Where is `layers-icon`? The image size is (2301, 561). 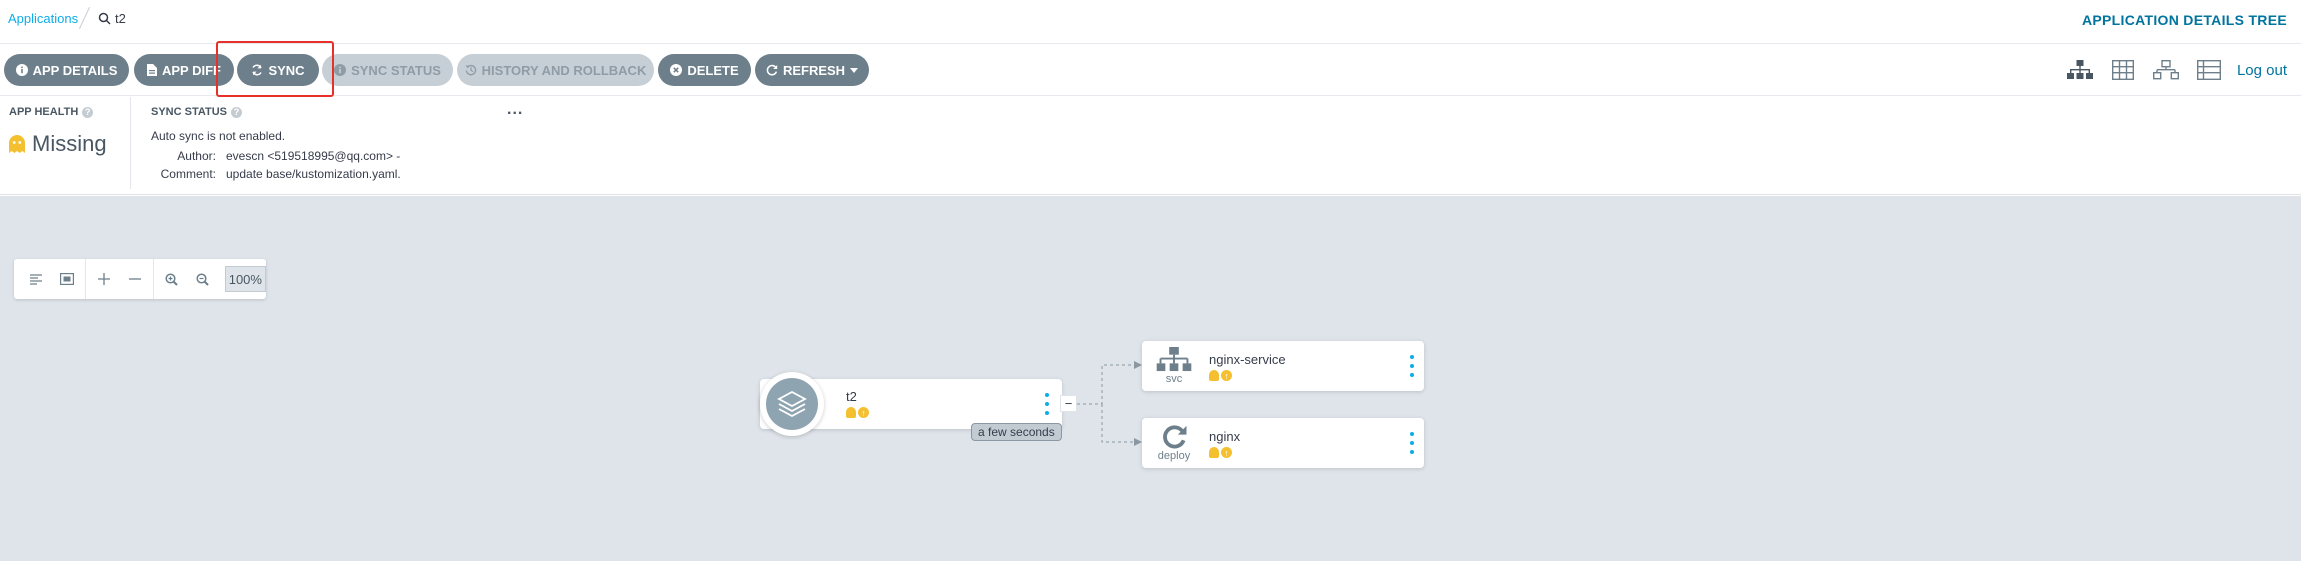 layers-icon is located at coordinates (792, 404).